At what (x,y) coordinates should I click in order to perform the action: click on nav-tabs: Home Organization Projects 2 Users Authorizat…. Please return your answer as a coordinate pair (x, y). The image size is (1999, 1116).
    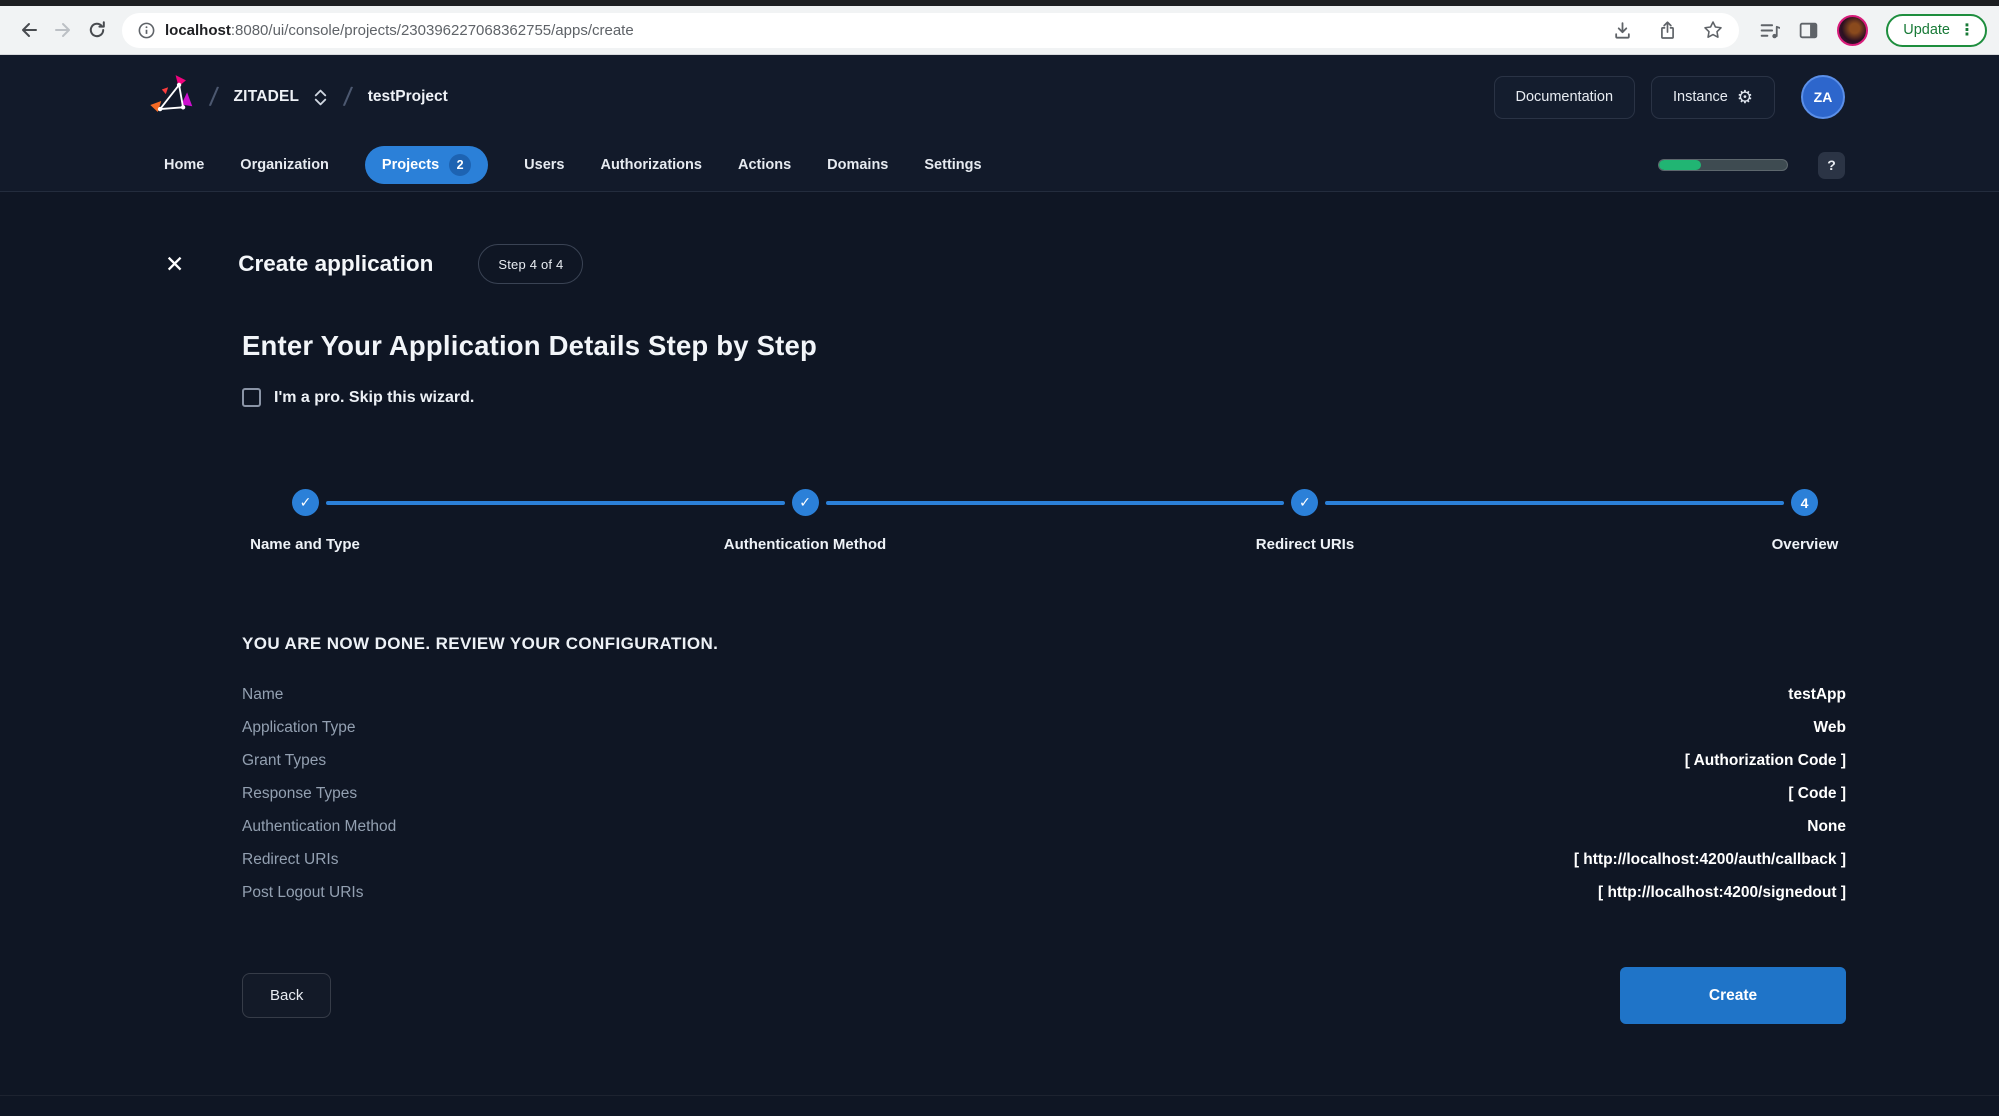
    Looking at the image, I should click on (573, 165).